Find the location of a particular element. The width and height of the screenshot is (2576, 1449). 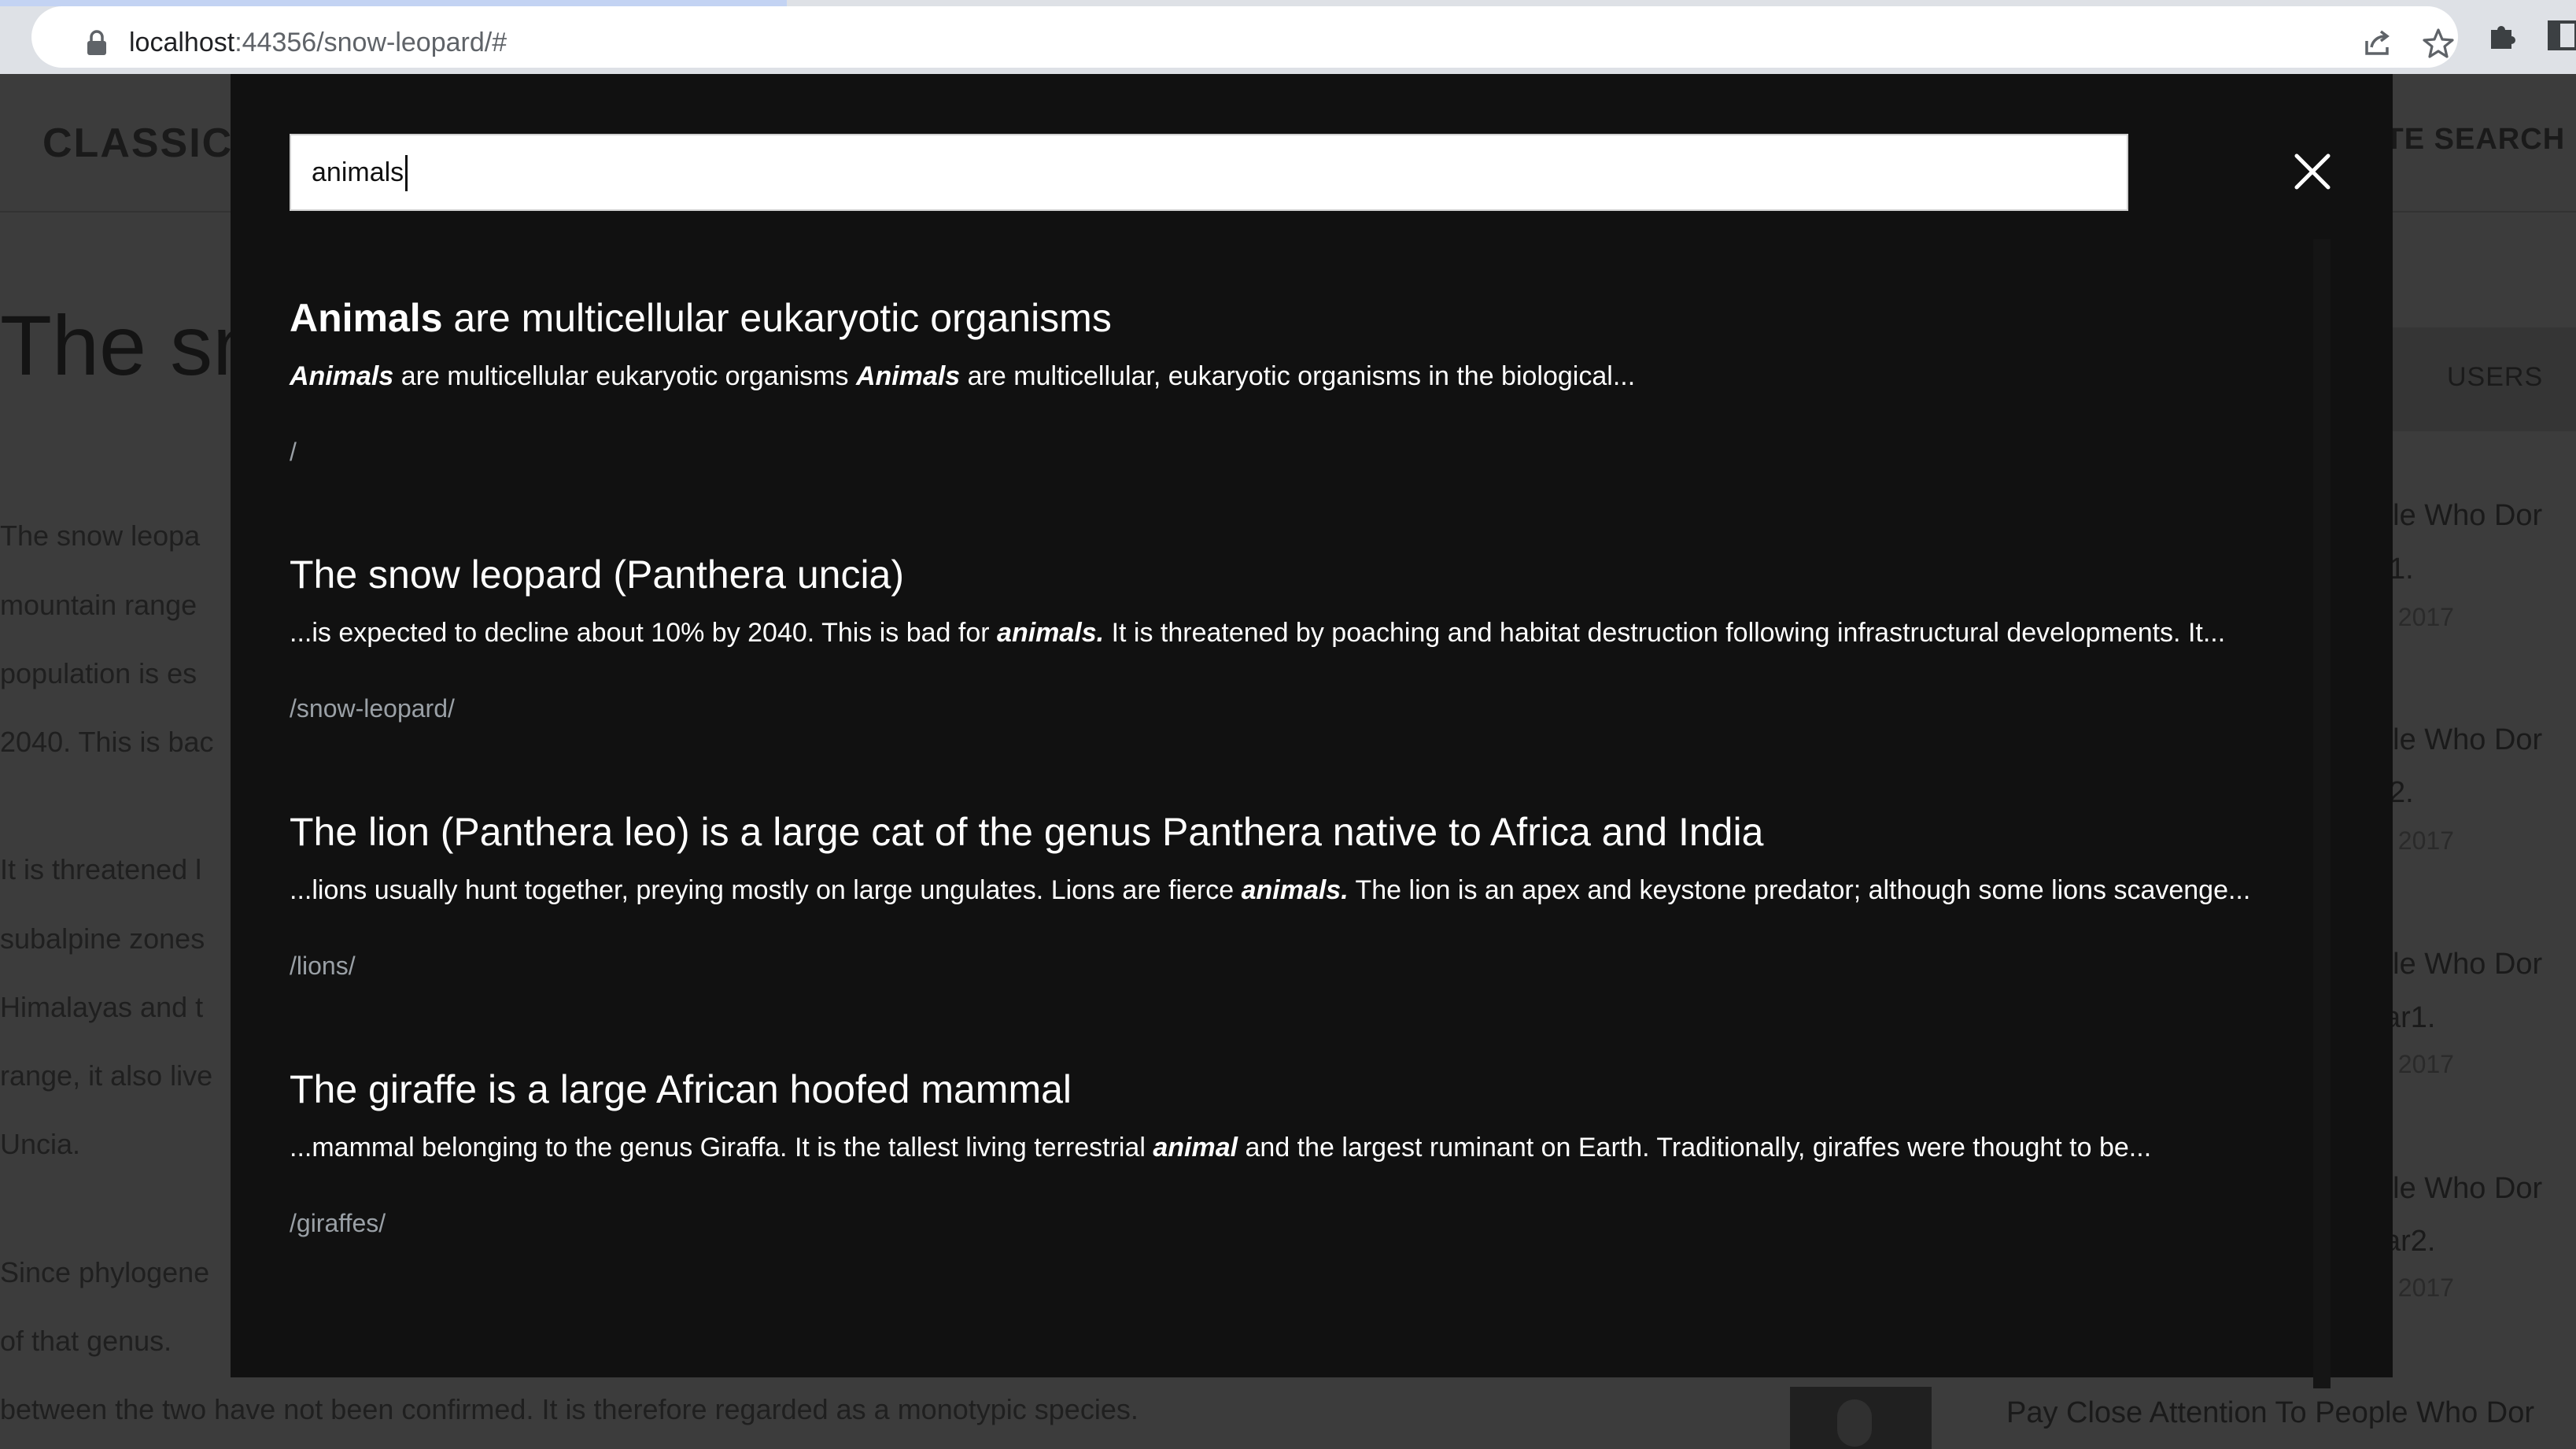

sidepanel-icon is located at coordinates (2561, 35).